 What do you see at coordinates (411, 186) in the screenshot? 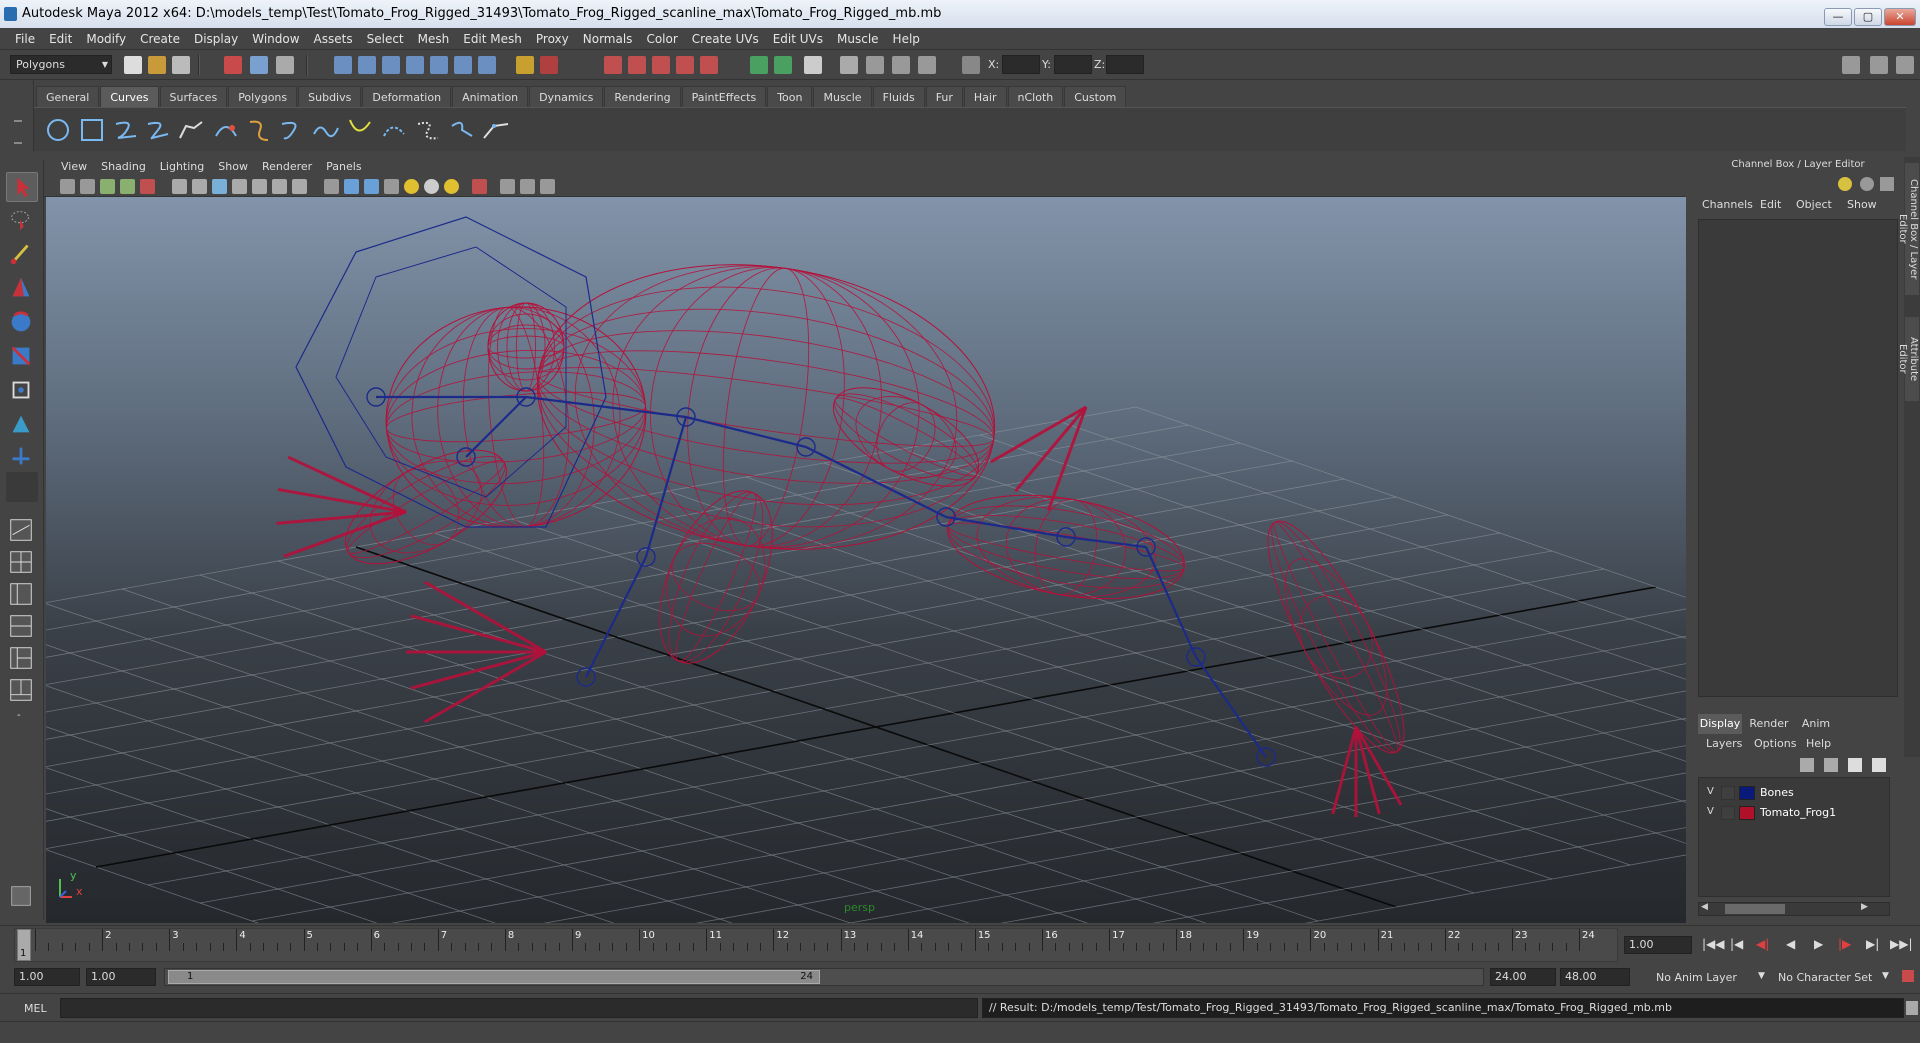
I see `use-all-lights-icon` at bounding box center [411, 186].